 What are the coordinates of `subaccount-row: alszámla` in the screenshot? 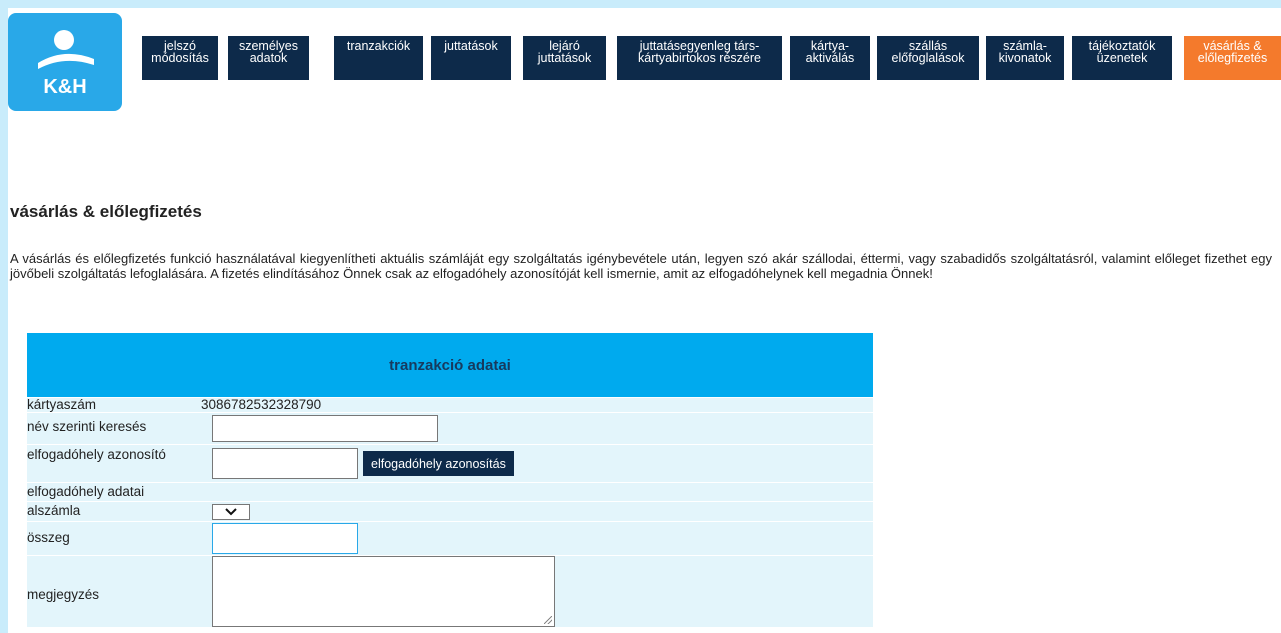 It's located at (450, 511).